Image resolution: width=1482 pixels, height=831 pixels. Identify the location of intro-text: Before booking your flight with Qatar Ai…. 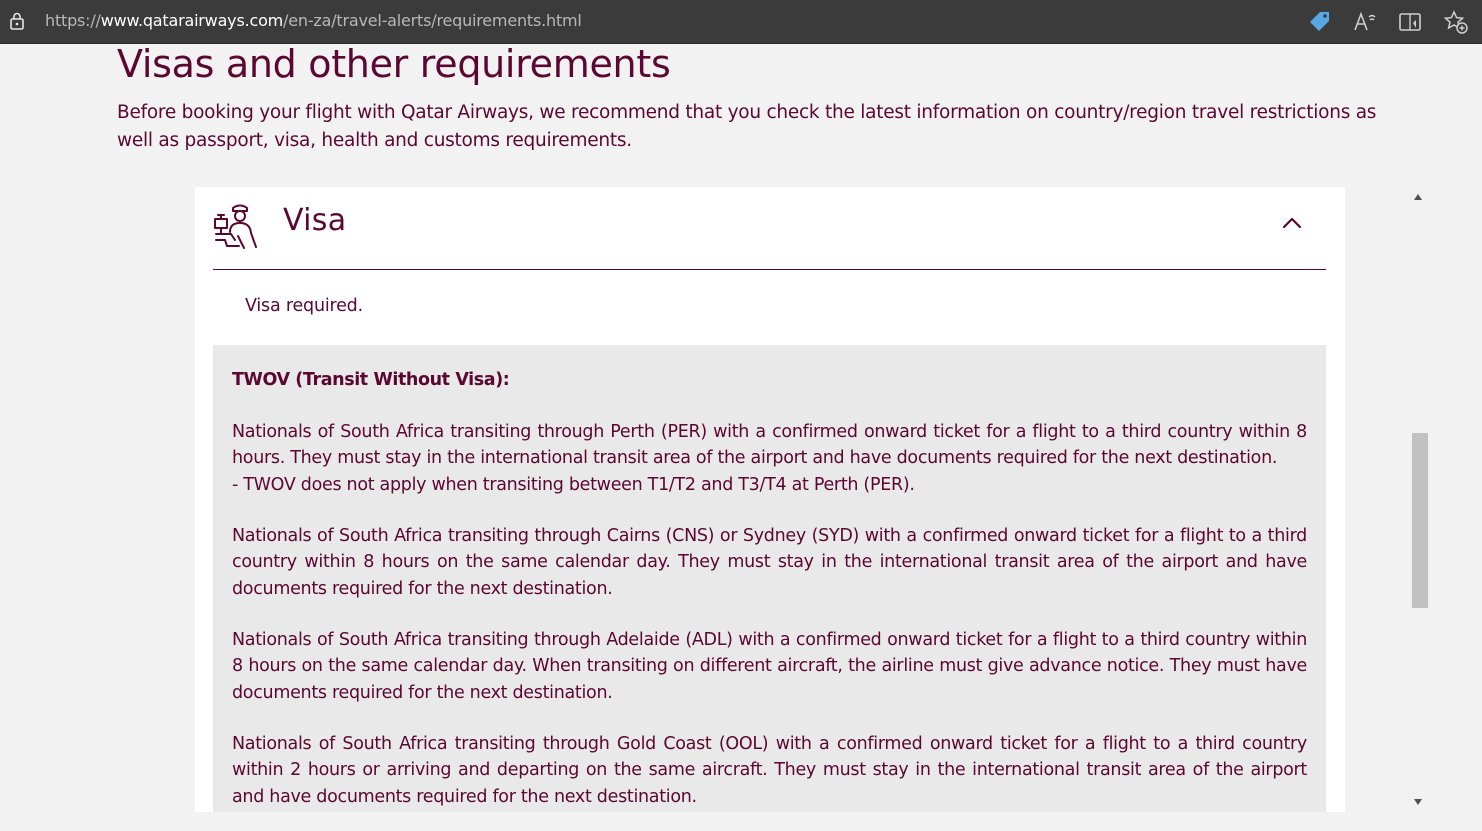
(747, 126).